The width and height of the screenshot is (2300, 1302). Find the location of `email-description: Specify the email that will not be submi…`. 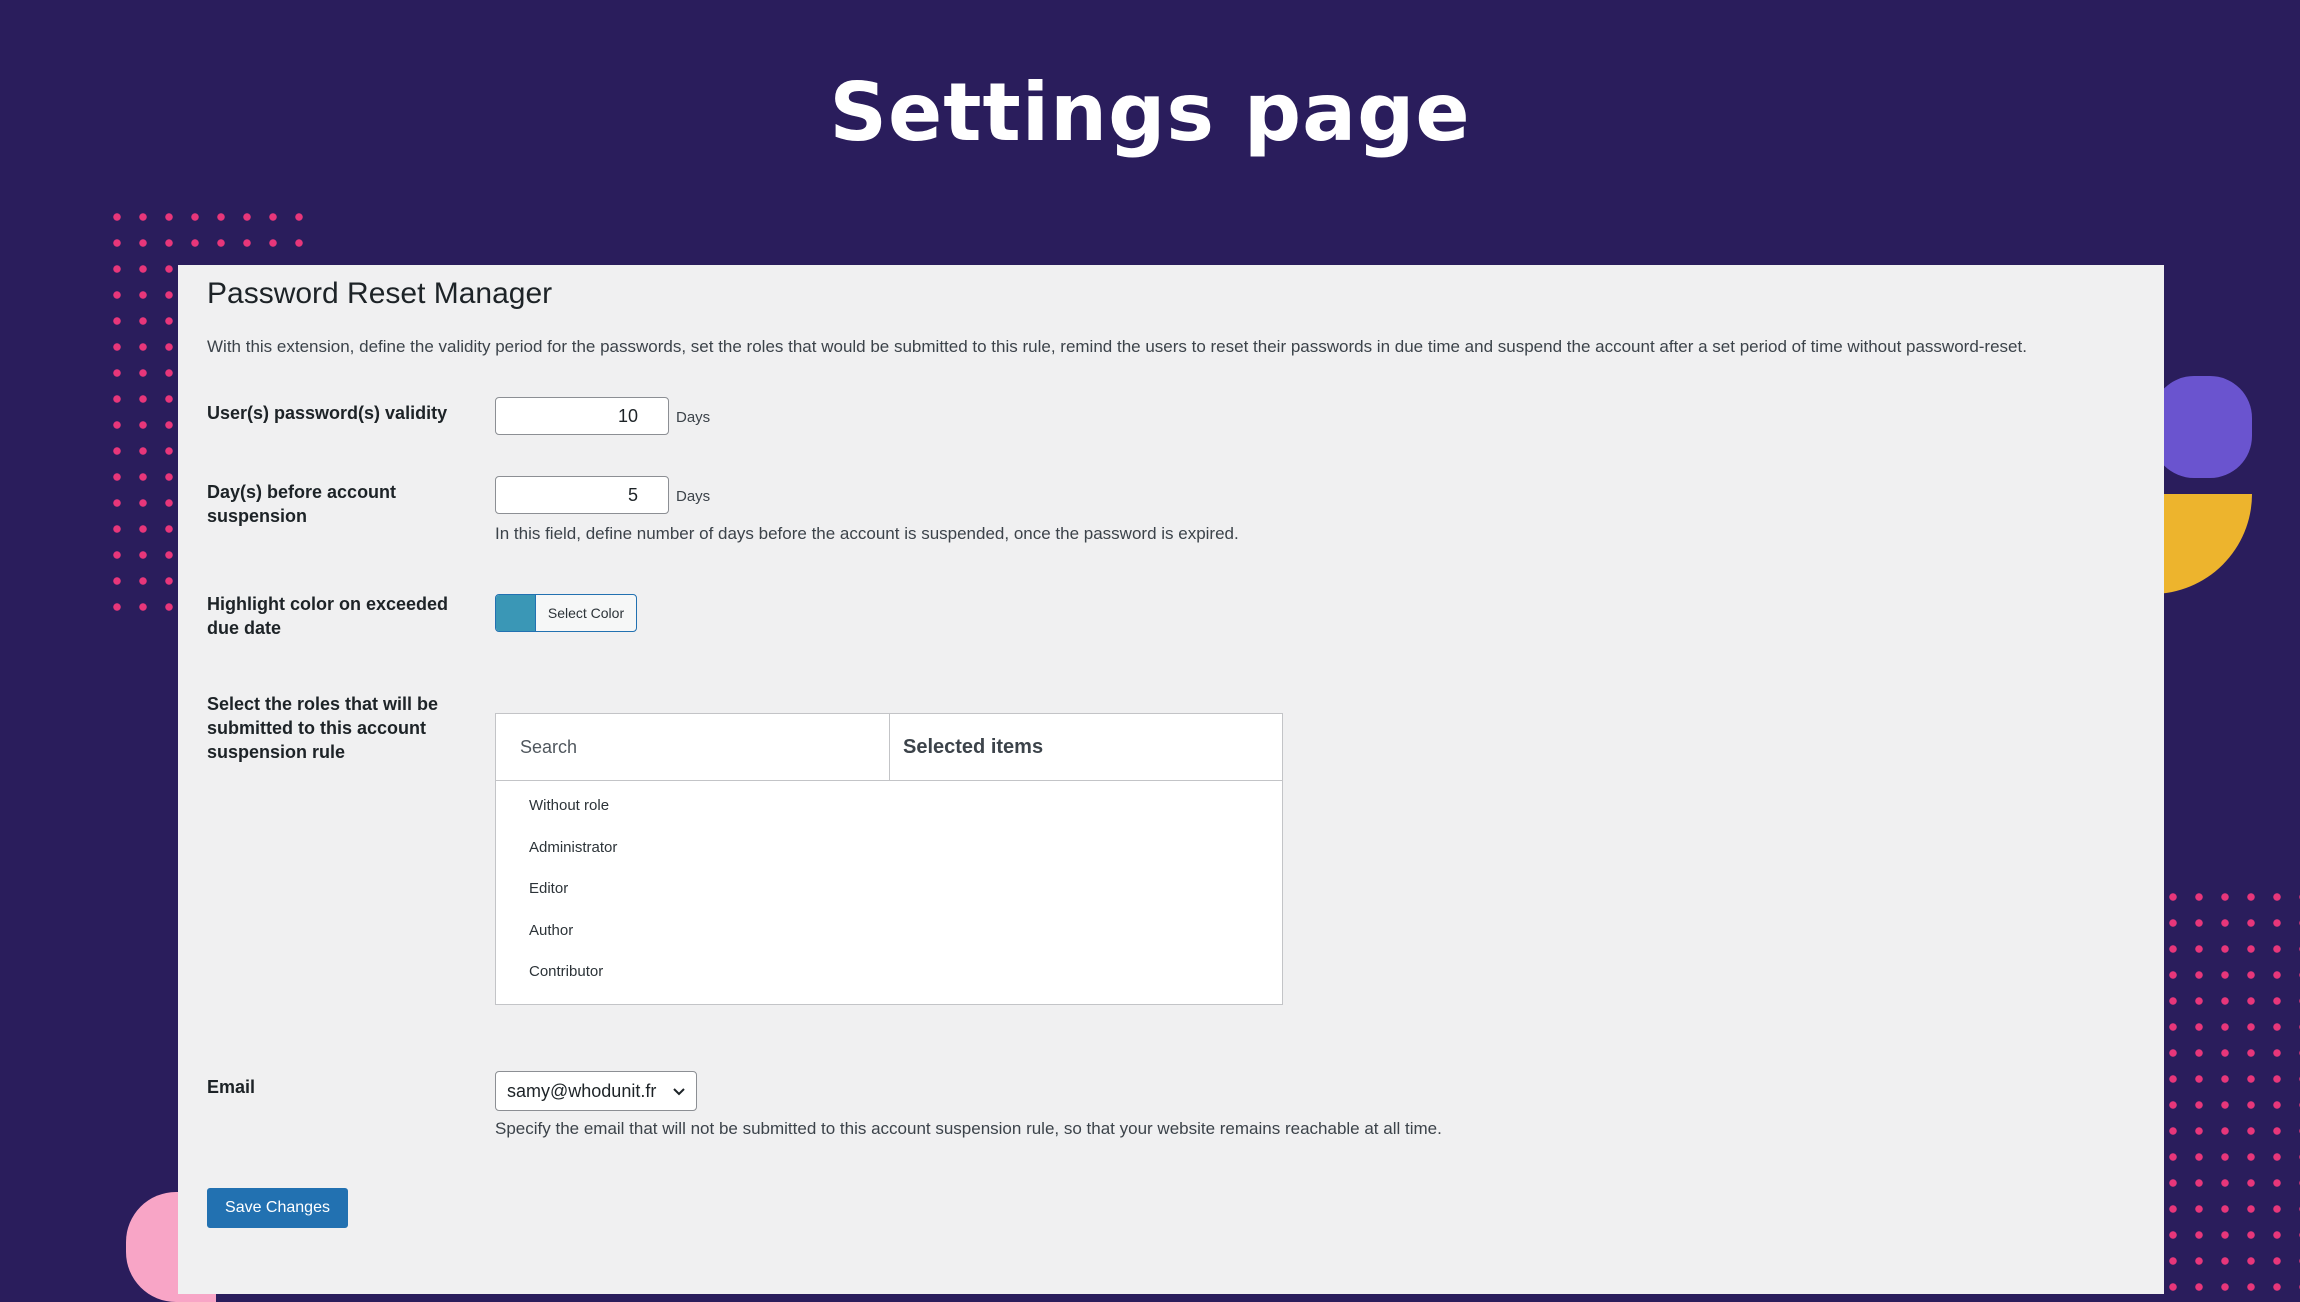

email-description: Specify the email that will not be submi… is located at coordinates (968, 1128).